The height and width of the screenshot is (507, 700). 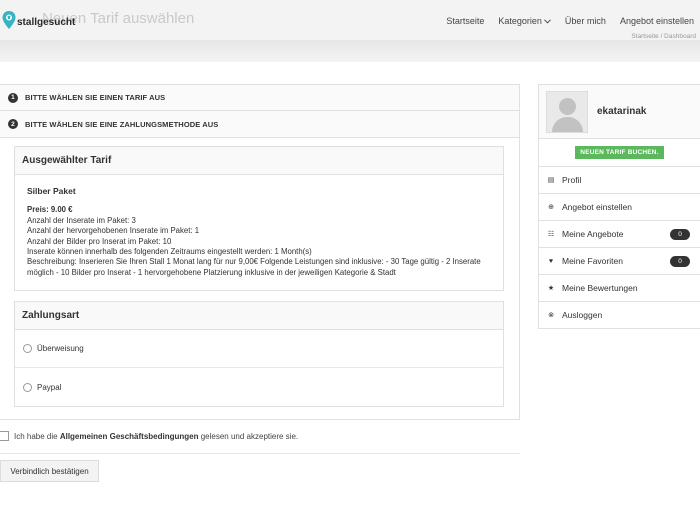 What do you see at coordinates (551, 288) in the screenshot?
I see `star-icon: ★` at bounding box center [551, 288].